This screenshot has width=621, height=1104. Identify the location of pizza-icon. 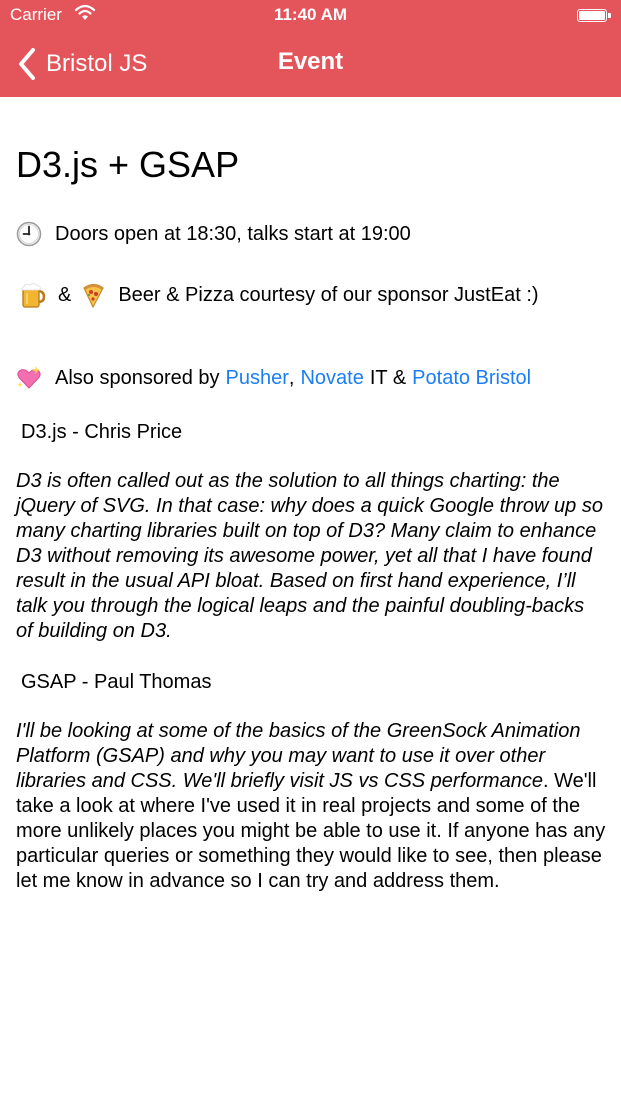
(93, 295).